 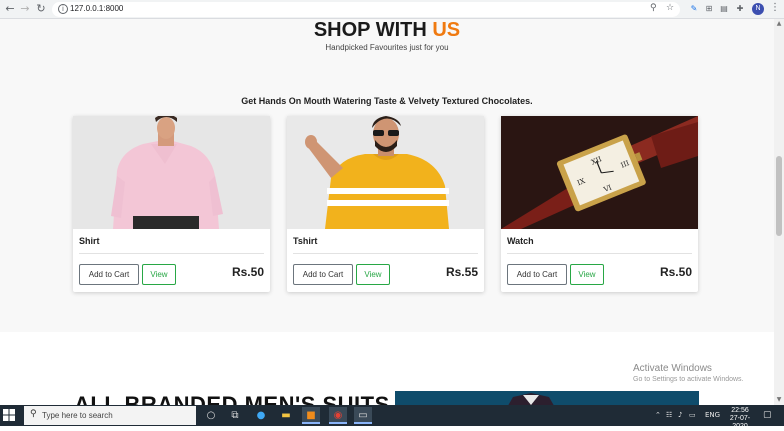 I want to click on scroll-thumb, so click(x=779, y=196).